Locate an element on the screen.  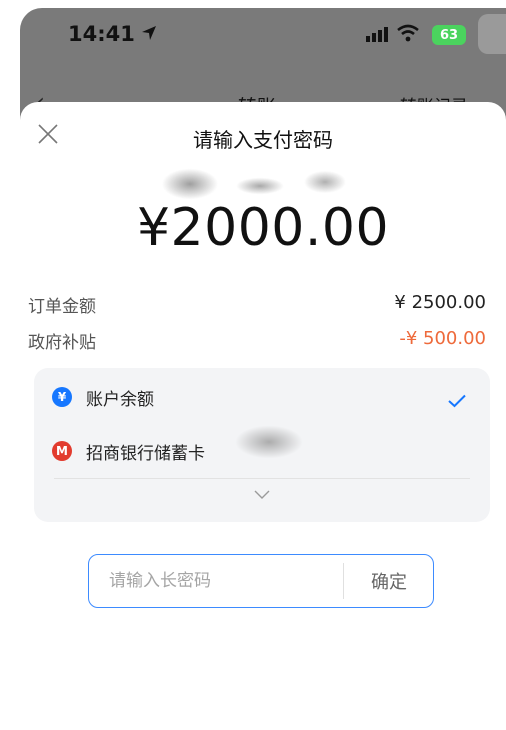
chevron-down-icon is located at coordinates (262, 495).